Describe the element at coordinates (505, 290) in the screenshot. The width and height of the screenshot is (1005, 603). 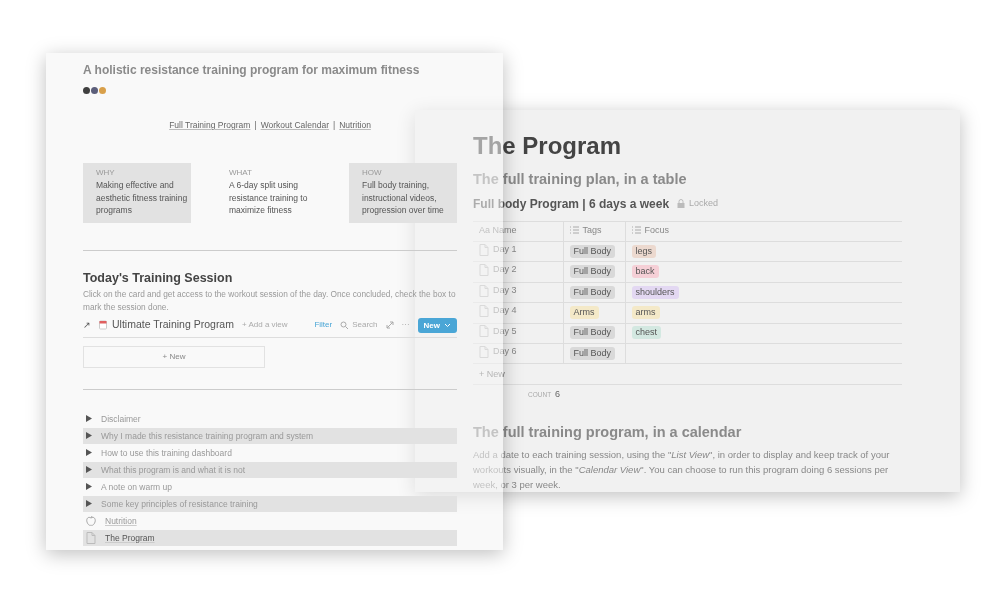
I see `row-name: Day 3` at that location.